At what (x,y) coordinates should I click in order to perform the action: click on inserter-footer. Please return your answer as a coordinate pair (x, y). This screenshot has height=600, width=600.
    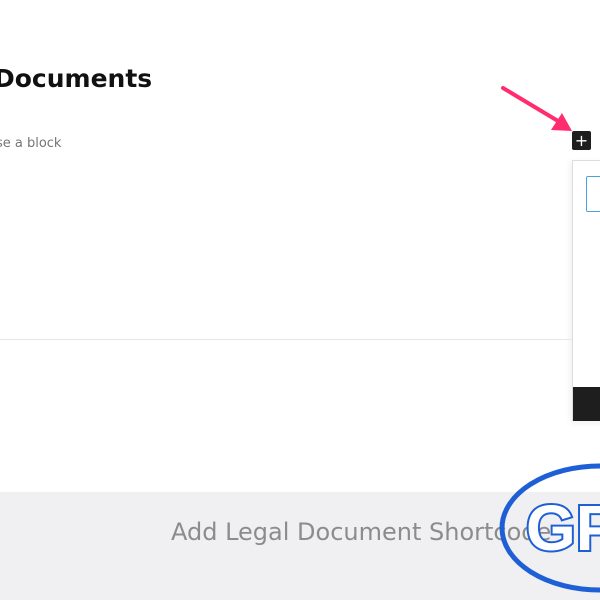
    Looking at the image, I should click on (586, 404).